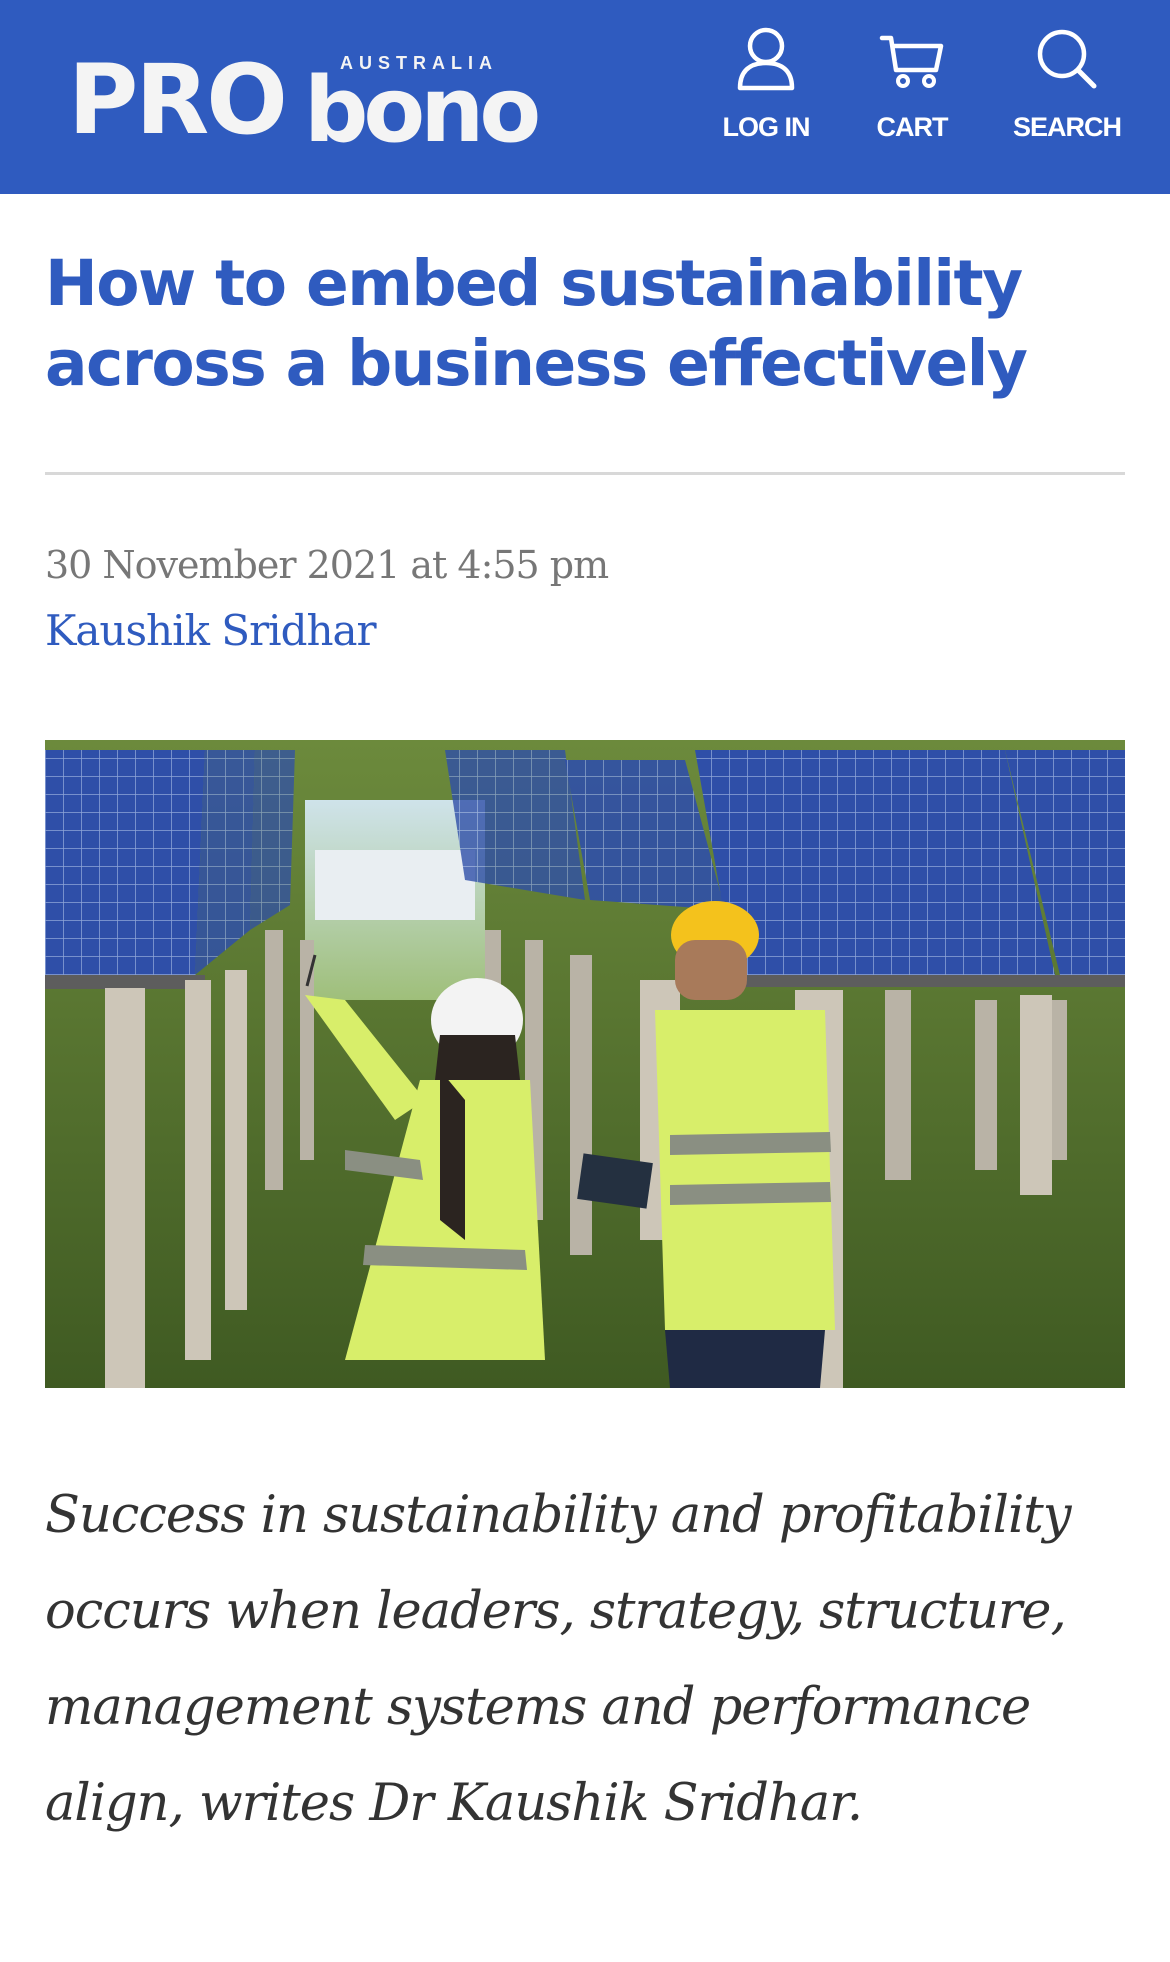 The image size is (1170, 1962). Describe the element at coordinates (585, 97) in the screenshot. I see `site-header: PRO AUSTRALIA bono LOG IN CART SEARCH` at that location.